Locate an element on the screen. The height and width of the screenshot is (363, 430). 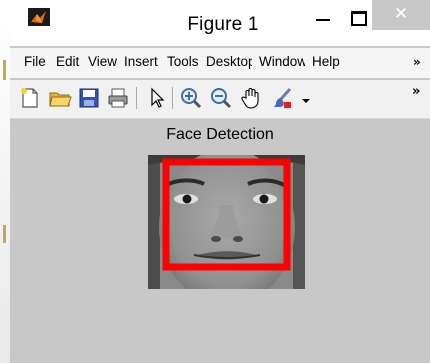
menu-insert: Insert is located at coordinates (141, 61).